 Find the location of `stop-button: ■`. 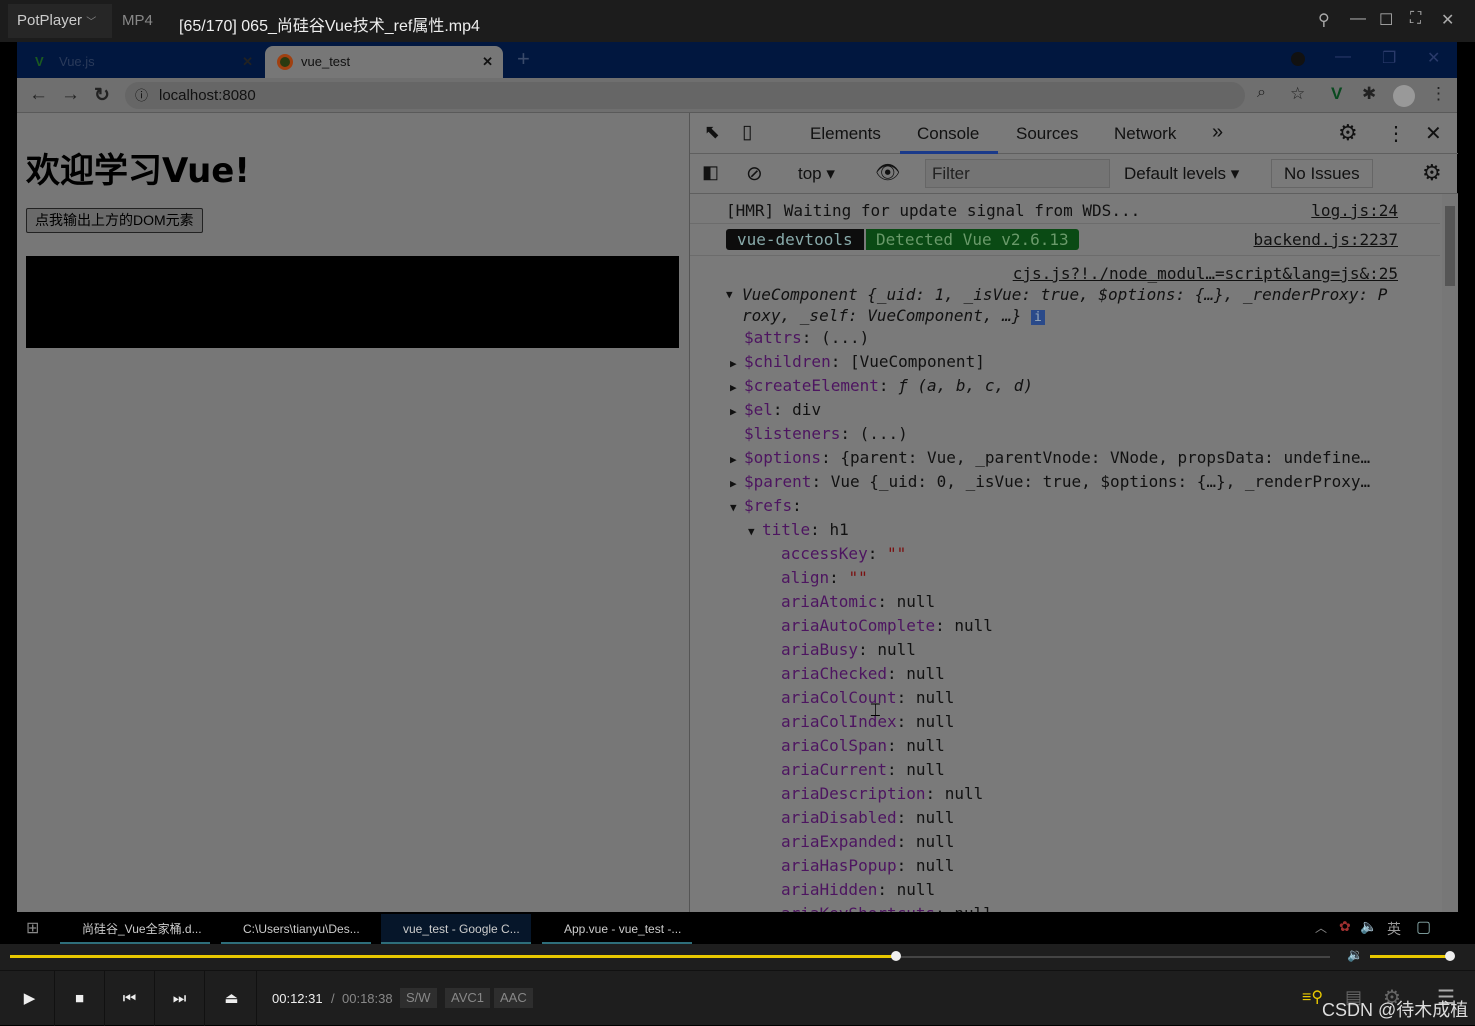

stop-button: ■ is located at coordinates (80, 998).